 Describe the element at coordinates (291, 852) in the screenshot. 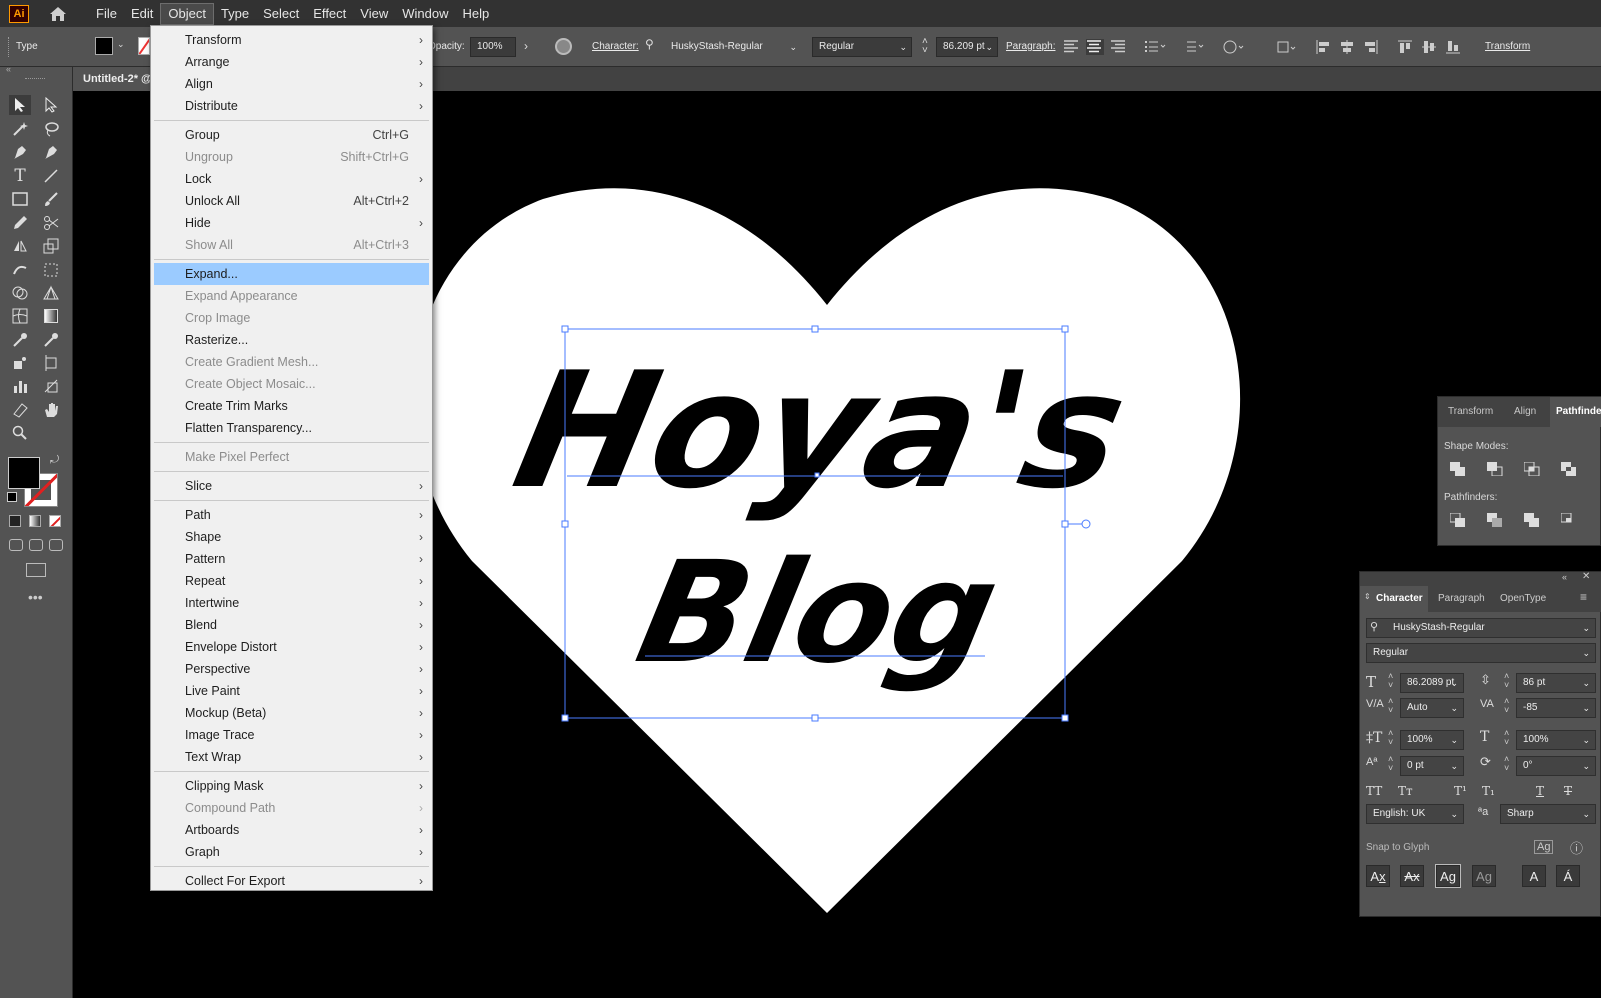

I see `menu-item-graph: Graph ›` at that location.